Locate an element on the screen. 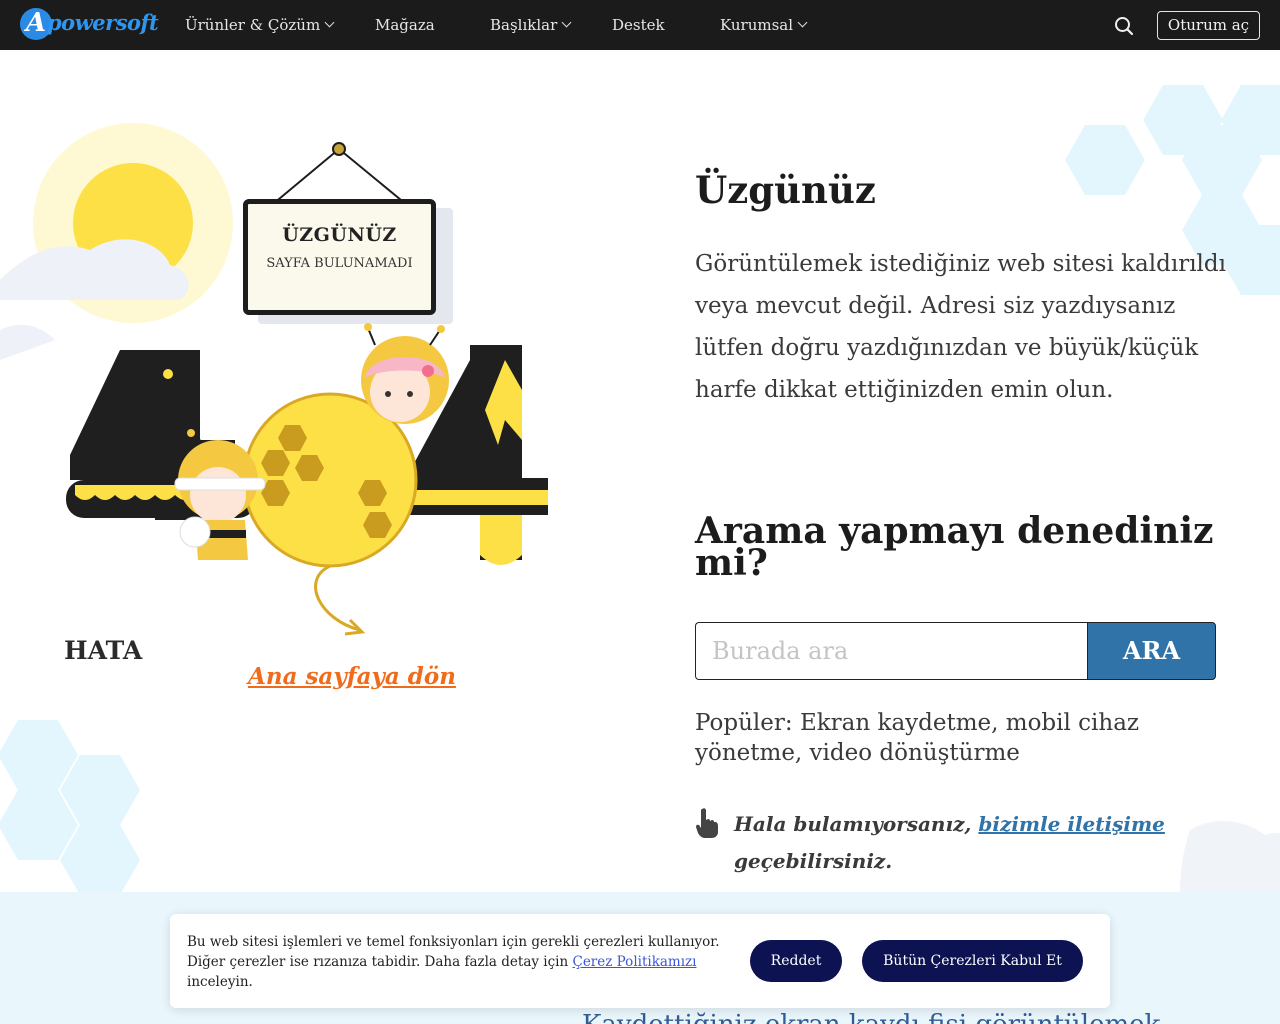 The height and width of the screenshot is (1024, 1280). nav-item-label: Mağaza is located at coordinates (405, 25).